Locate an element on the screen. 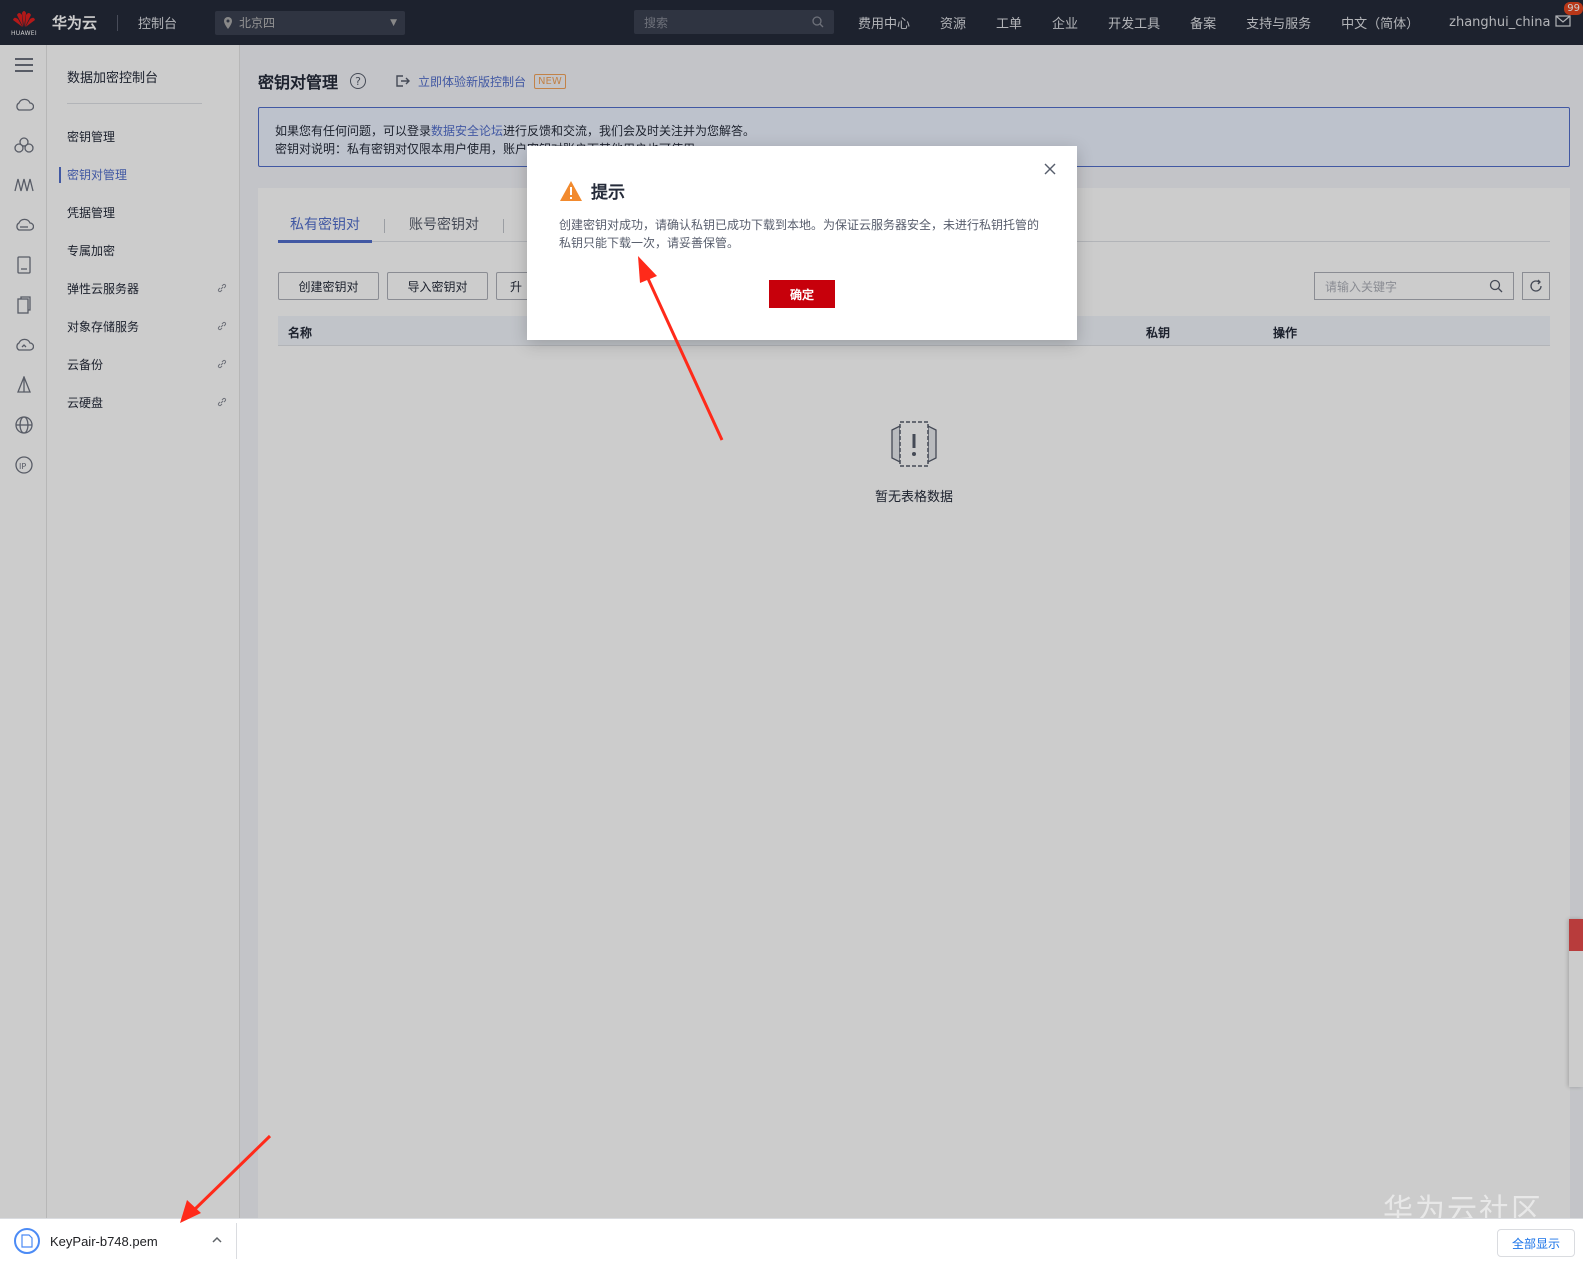  download-item: KeyPair-b748.pem is located at coordinates (125, 1241).